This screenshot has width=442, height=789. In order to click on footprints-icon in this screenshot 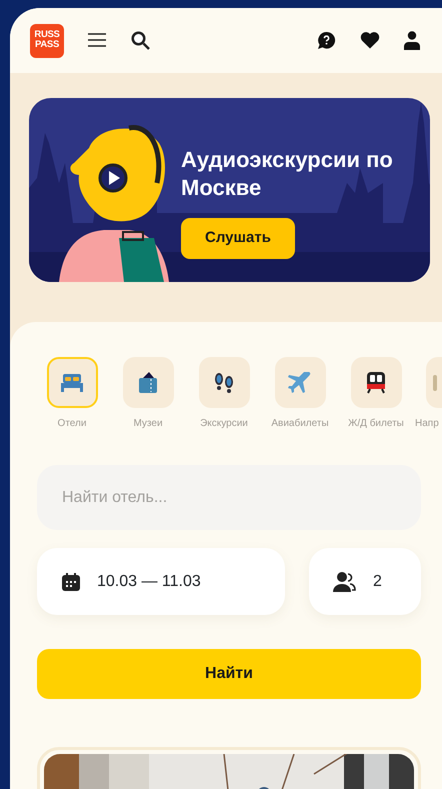, I will do `click(224, 382)`.